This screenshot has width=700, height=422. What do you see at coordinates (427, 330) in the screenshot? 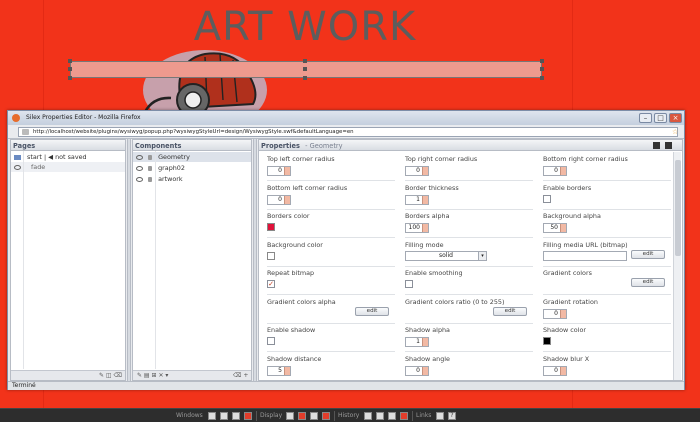
I see `property-label: Shadow alpha` at bounding box center [427, 330].